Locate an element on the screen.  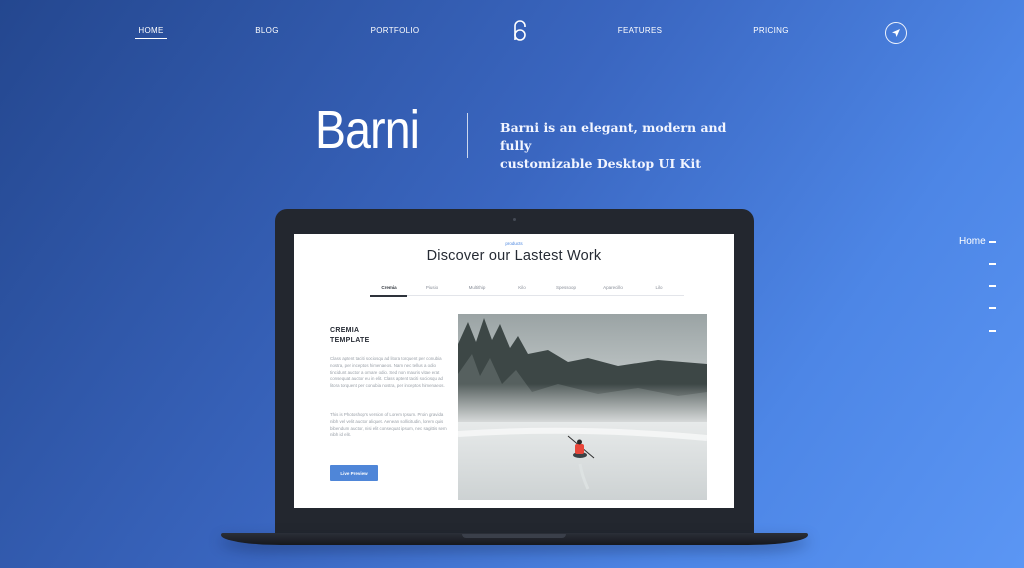
inner-tab-piusio: Piusio is located at coordinates (432, 287).